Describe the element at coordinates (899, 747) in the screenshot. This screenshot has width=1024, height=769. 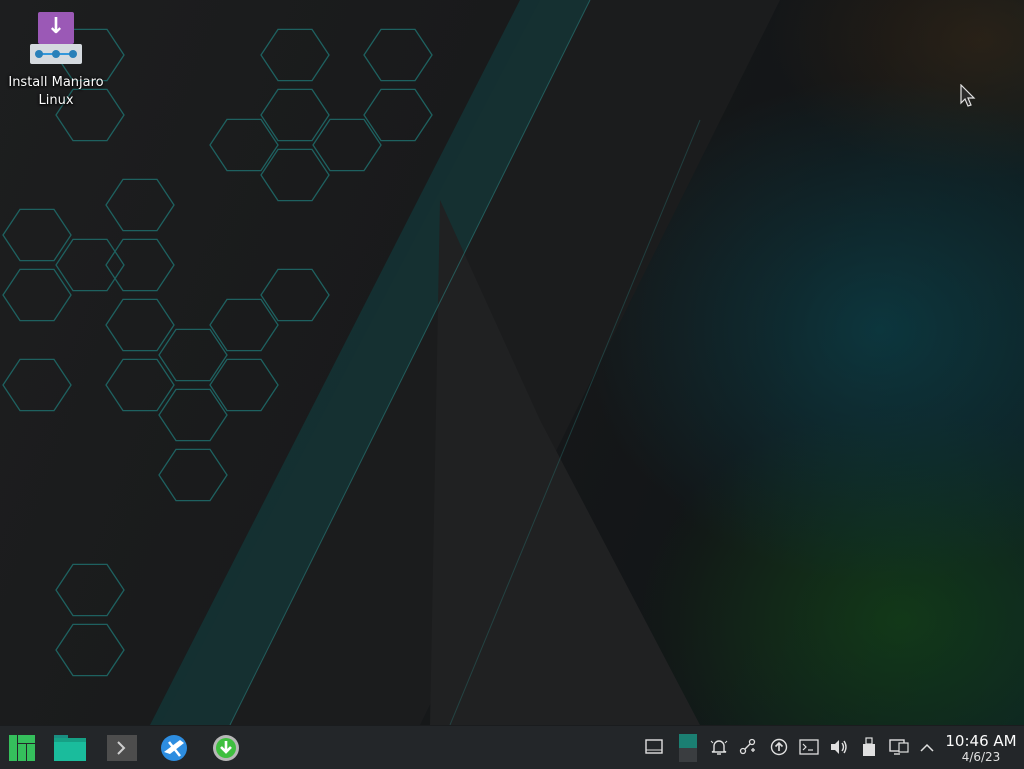
I see `display-icon` at that location.